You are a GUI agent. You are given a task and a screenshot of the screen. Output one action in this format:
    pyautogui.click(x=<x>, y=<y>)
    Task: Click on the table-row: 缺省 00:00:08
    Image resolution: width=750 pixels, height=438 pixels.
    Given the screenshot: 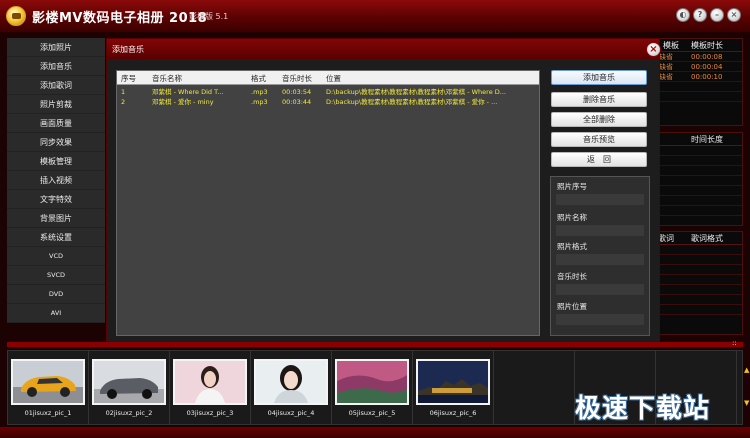 What is the action you would take?
    pyautogui.click(x=699, y=57)
    